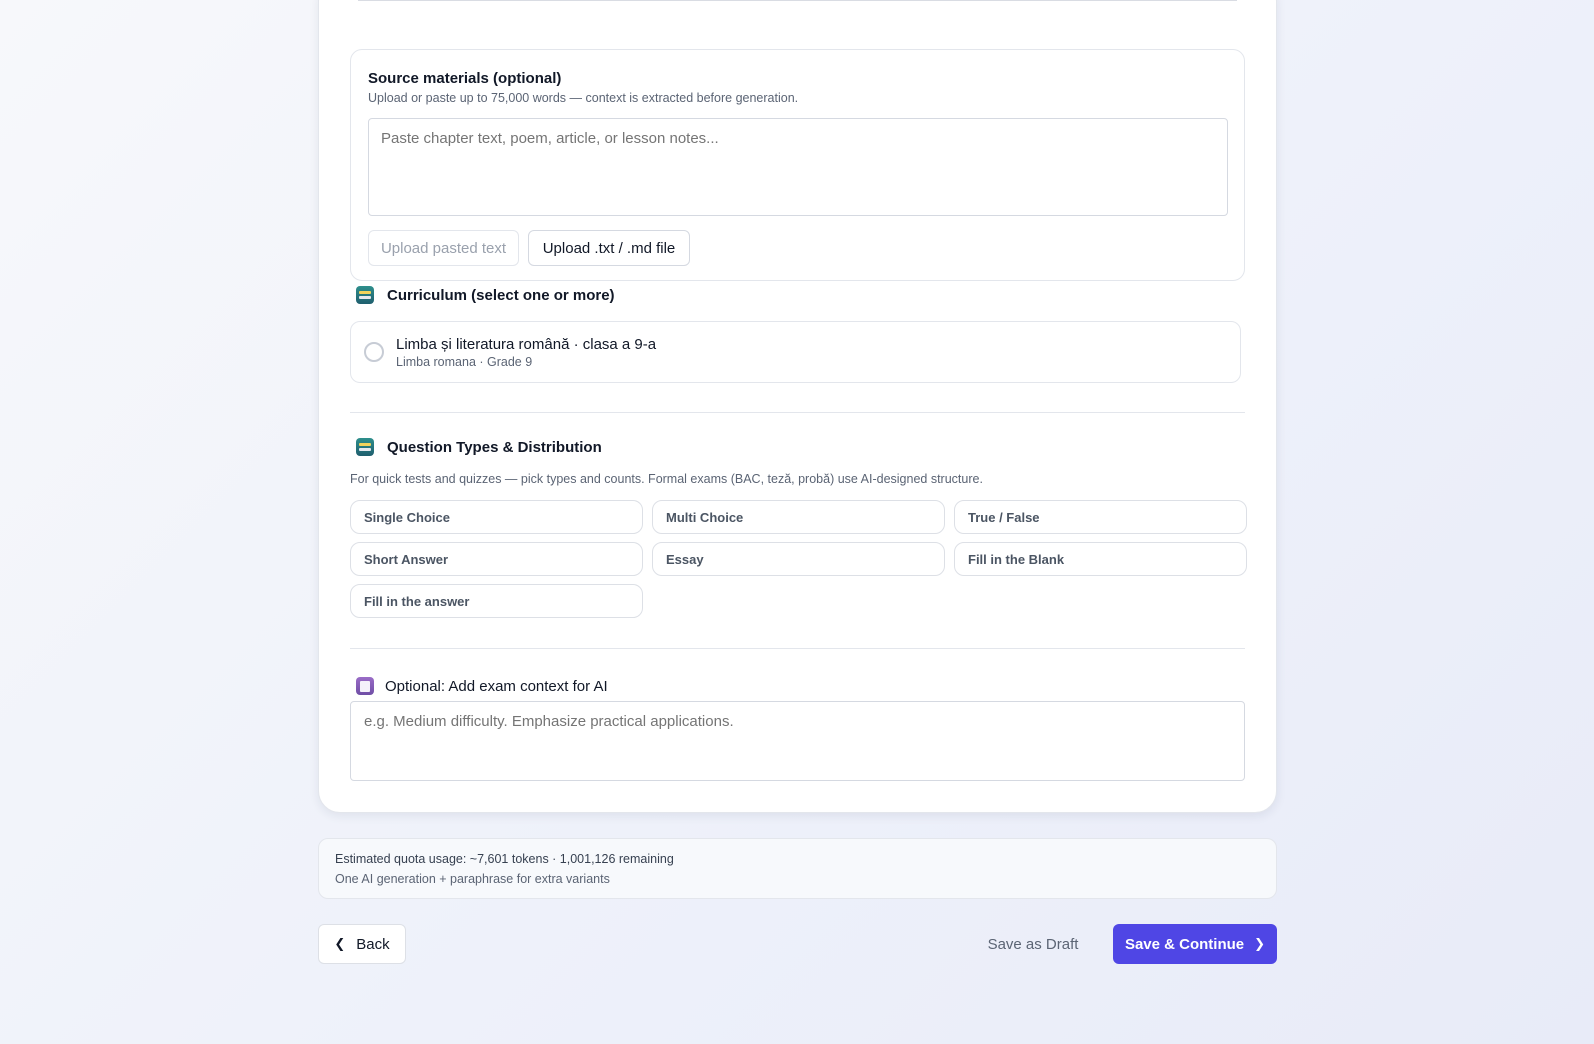  I want to click on question-type-fill-blank: Fill in the Blank, so click(1100, 559).